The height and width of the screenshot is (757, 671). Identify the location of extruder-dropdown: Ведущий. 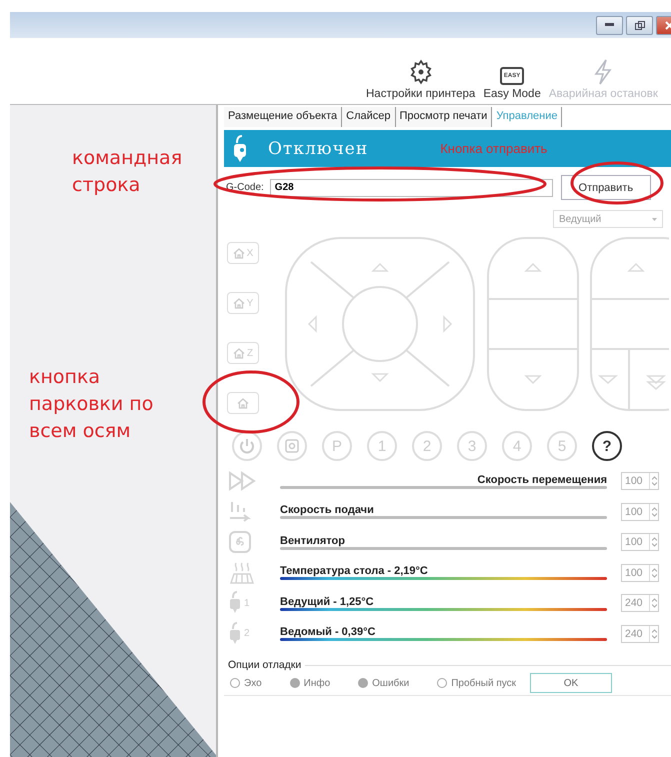
(608, 219).